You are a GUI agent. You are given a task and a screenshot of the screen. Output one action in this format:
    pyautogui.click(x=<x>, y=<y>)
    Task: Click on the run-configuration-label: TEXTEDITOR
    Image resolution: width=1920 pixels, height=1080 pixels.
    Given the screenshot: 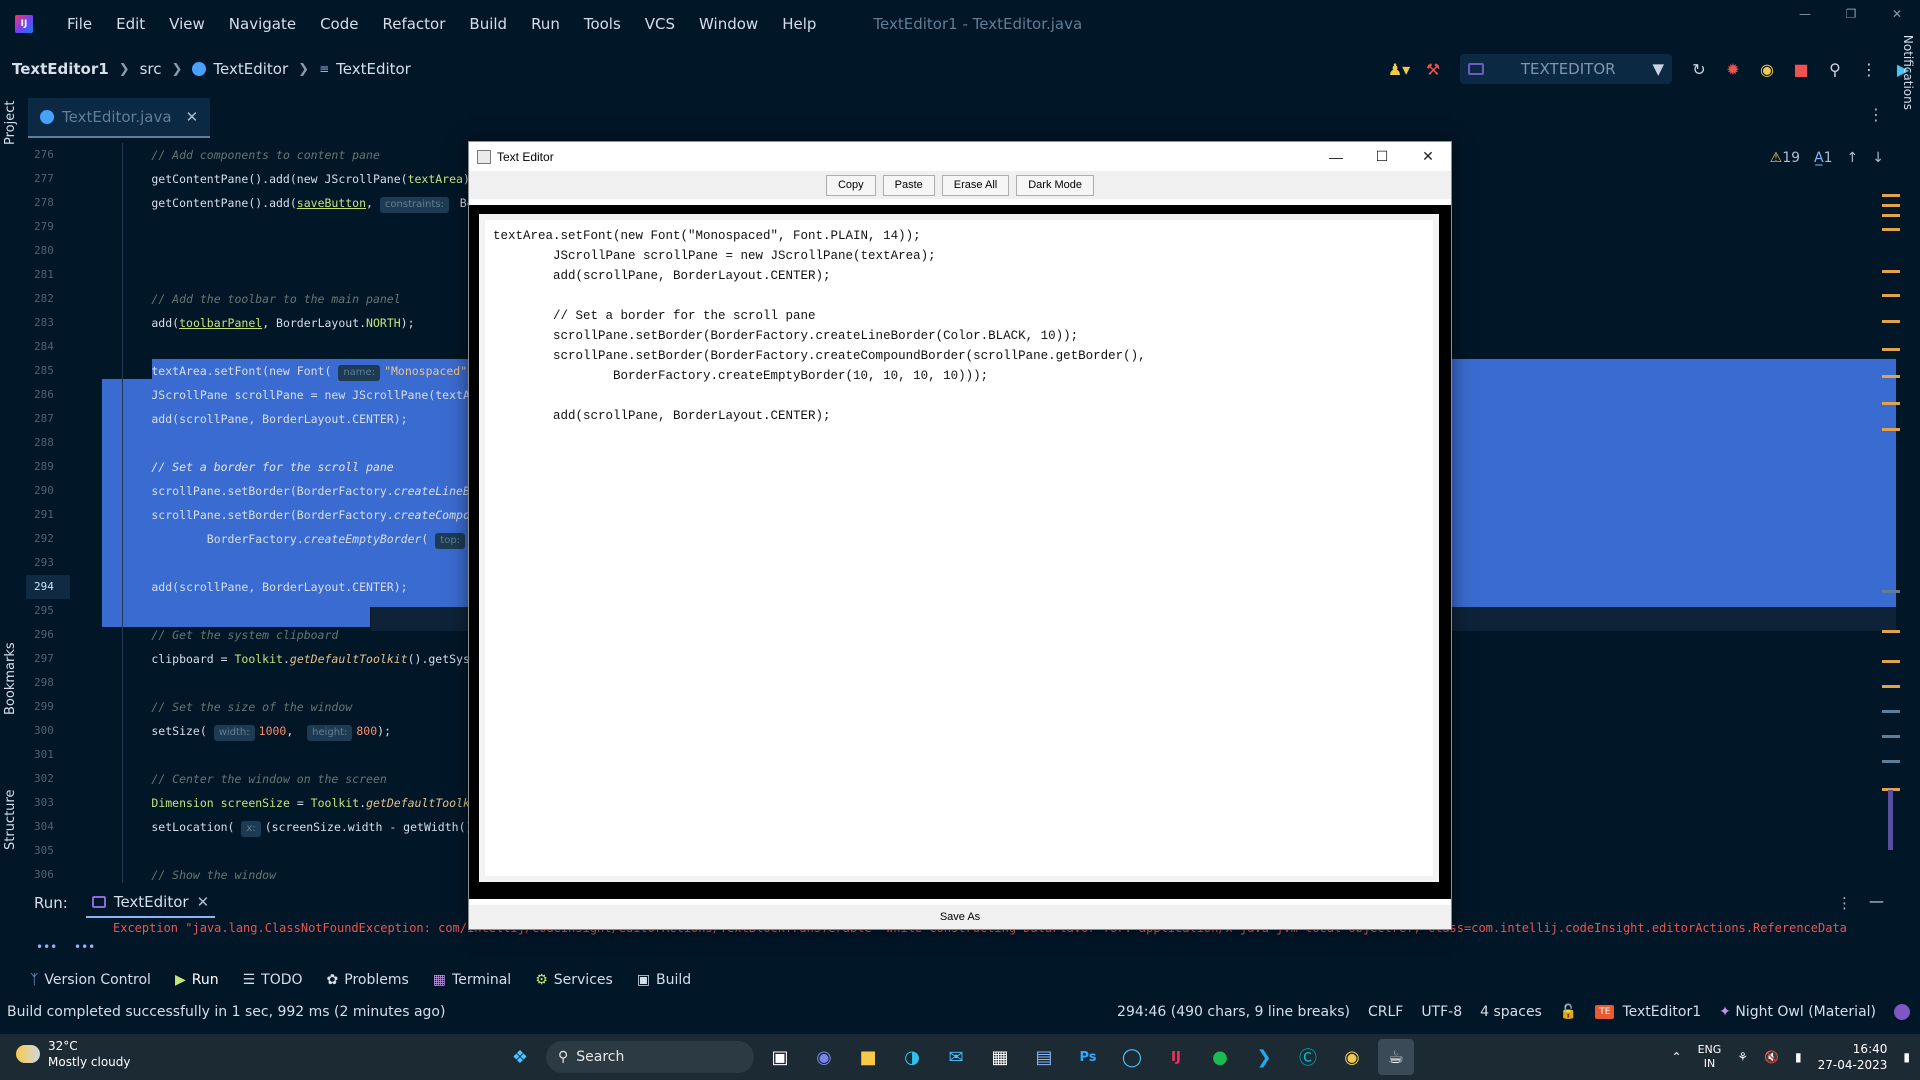 What is the action you would take?
    pyautogui.click(x=1568, y=69)
    